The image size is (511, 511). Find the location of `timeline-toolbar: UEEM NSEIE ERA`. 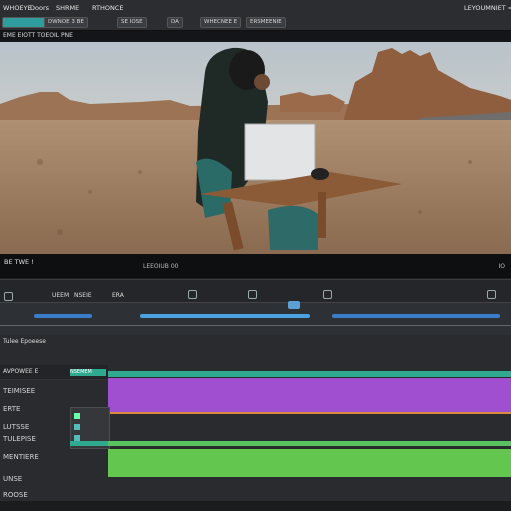

timeline-toolbar: UEEM NSEIE ERA is located at coordinates (255, 290).